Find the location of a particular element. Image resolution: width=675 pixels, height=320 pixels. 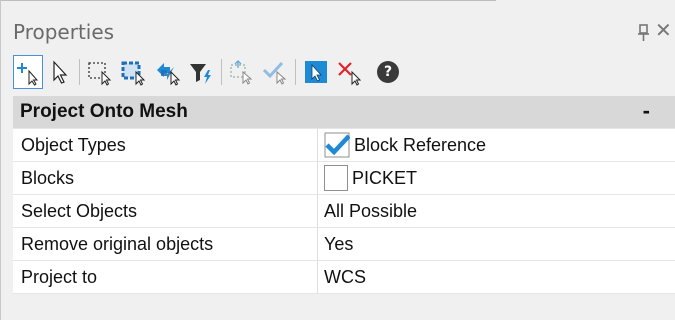

crossing-select-button is located at coordinates (134, 72).